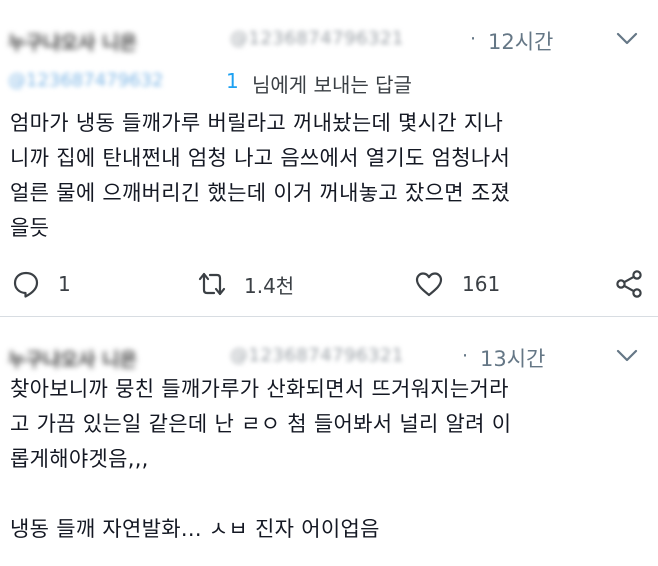 The height and width of the screenshot is (566, 658). I want to click on tweet-header: 누구냐오사 니은 @1236874796321 · 13시간, so click(328, 357).